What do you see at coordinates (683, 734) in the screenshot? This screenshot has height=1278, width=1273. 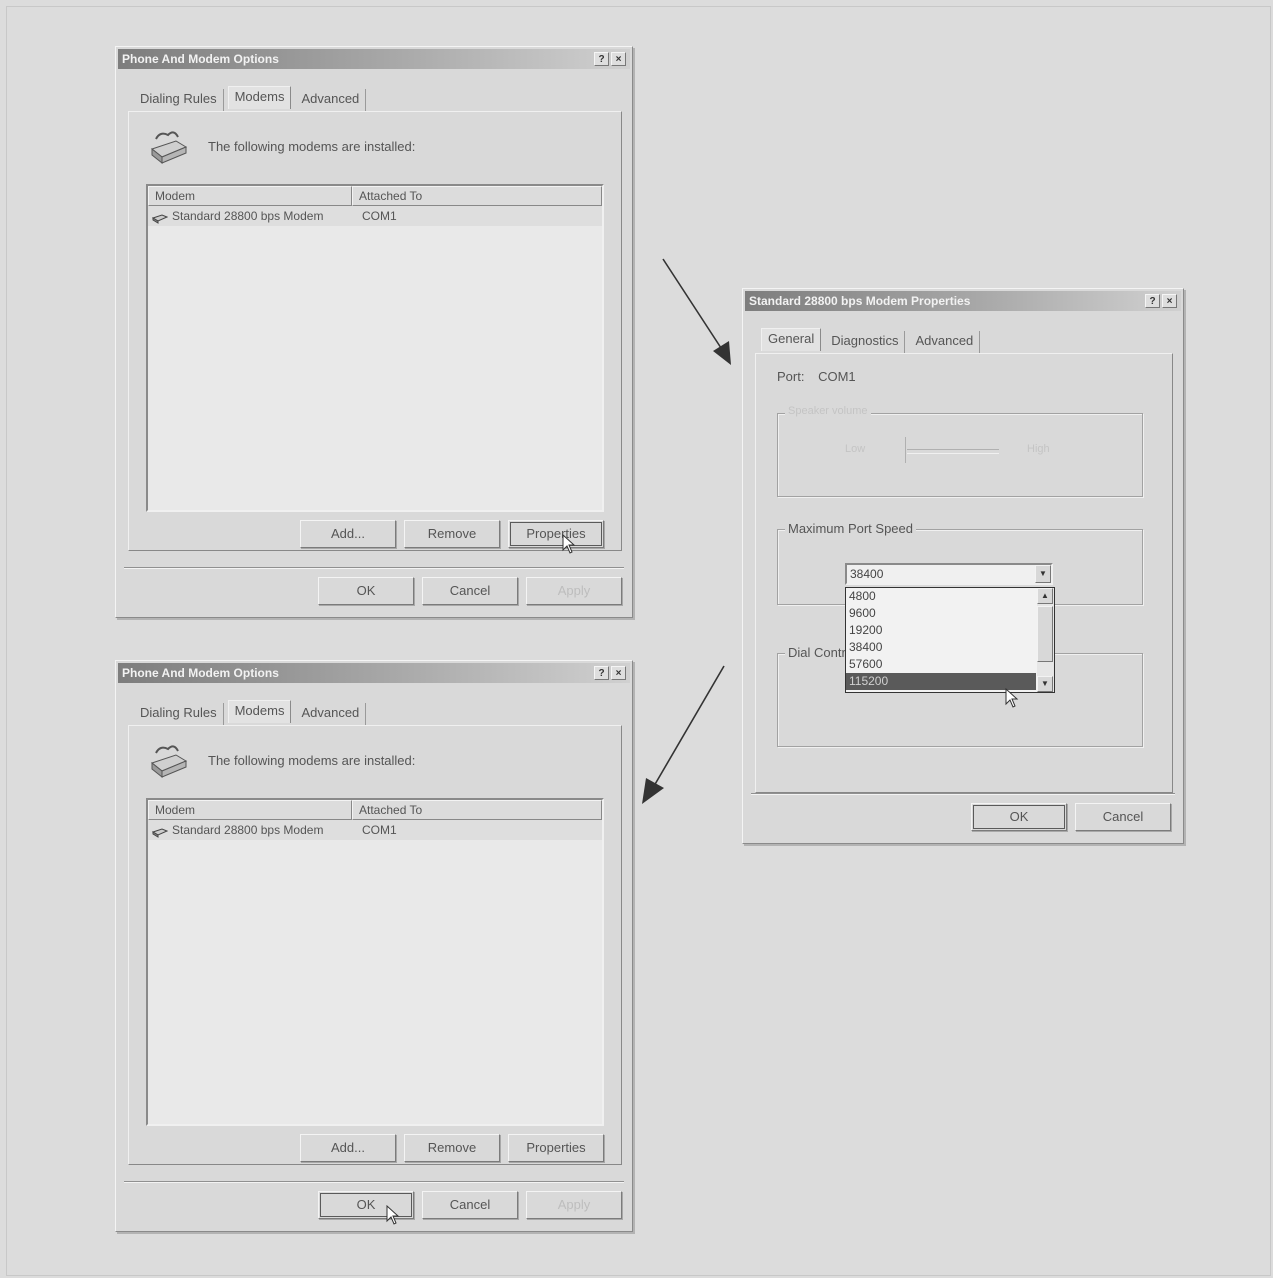 I see `flow-arrow-to-bottom-dialog` at bounding box center [683, 734].